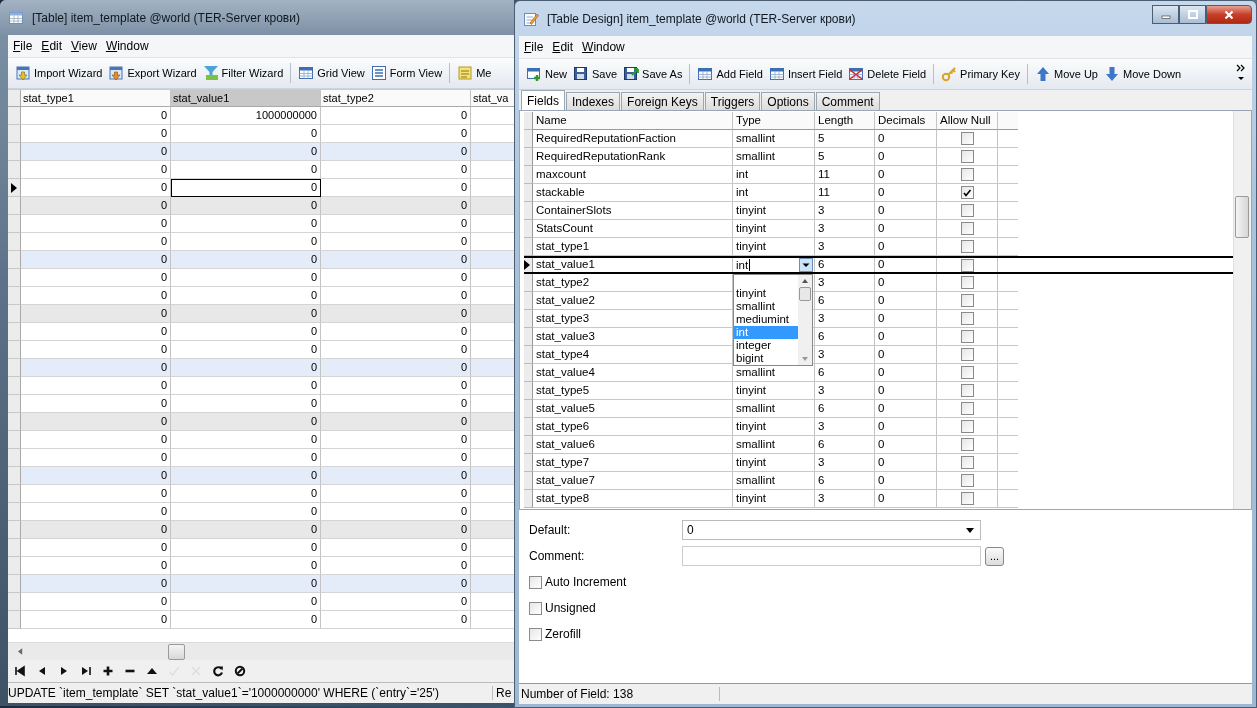 This screenshot has width=1257, height=708. Describe the element at coordinates (662, 101) in the screenshot. I see `tab: Foreign Keys` at that location.